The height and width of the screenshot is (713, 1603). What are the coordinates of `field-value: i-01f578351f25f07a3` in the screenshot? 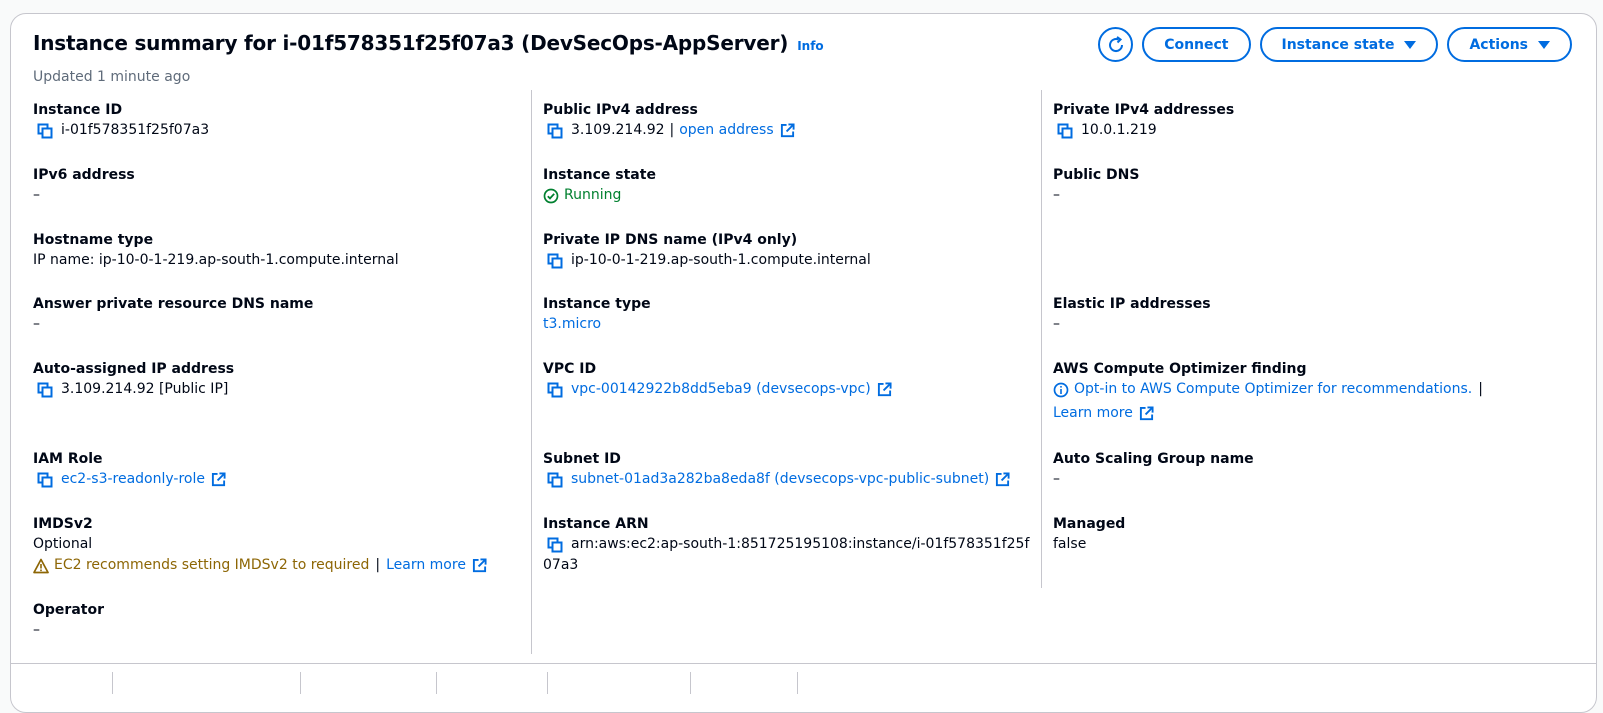 It's located at (135, 130).